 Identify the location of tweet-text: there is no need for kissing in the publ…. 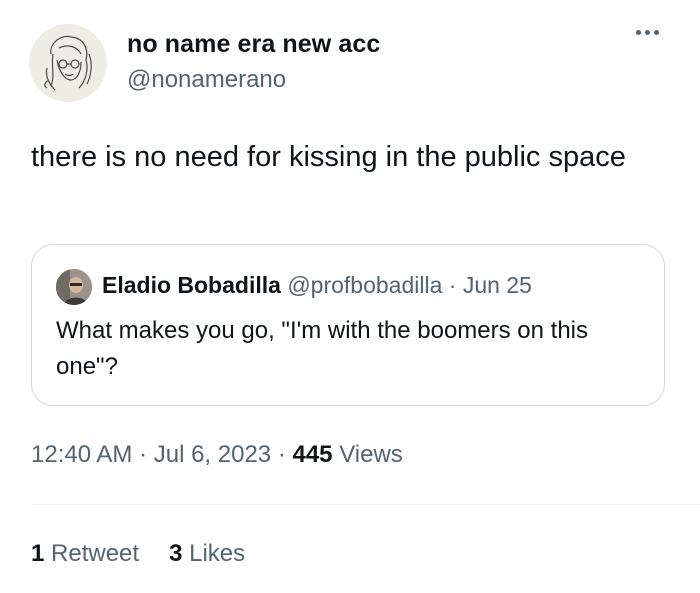
(328, 157).